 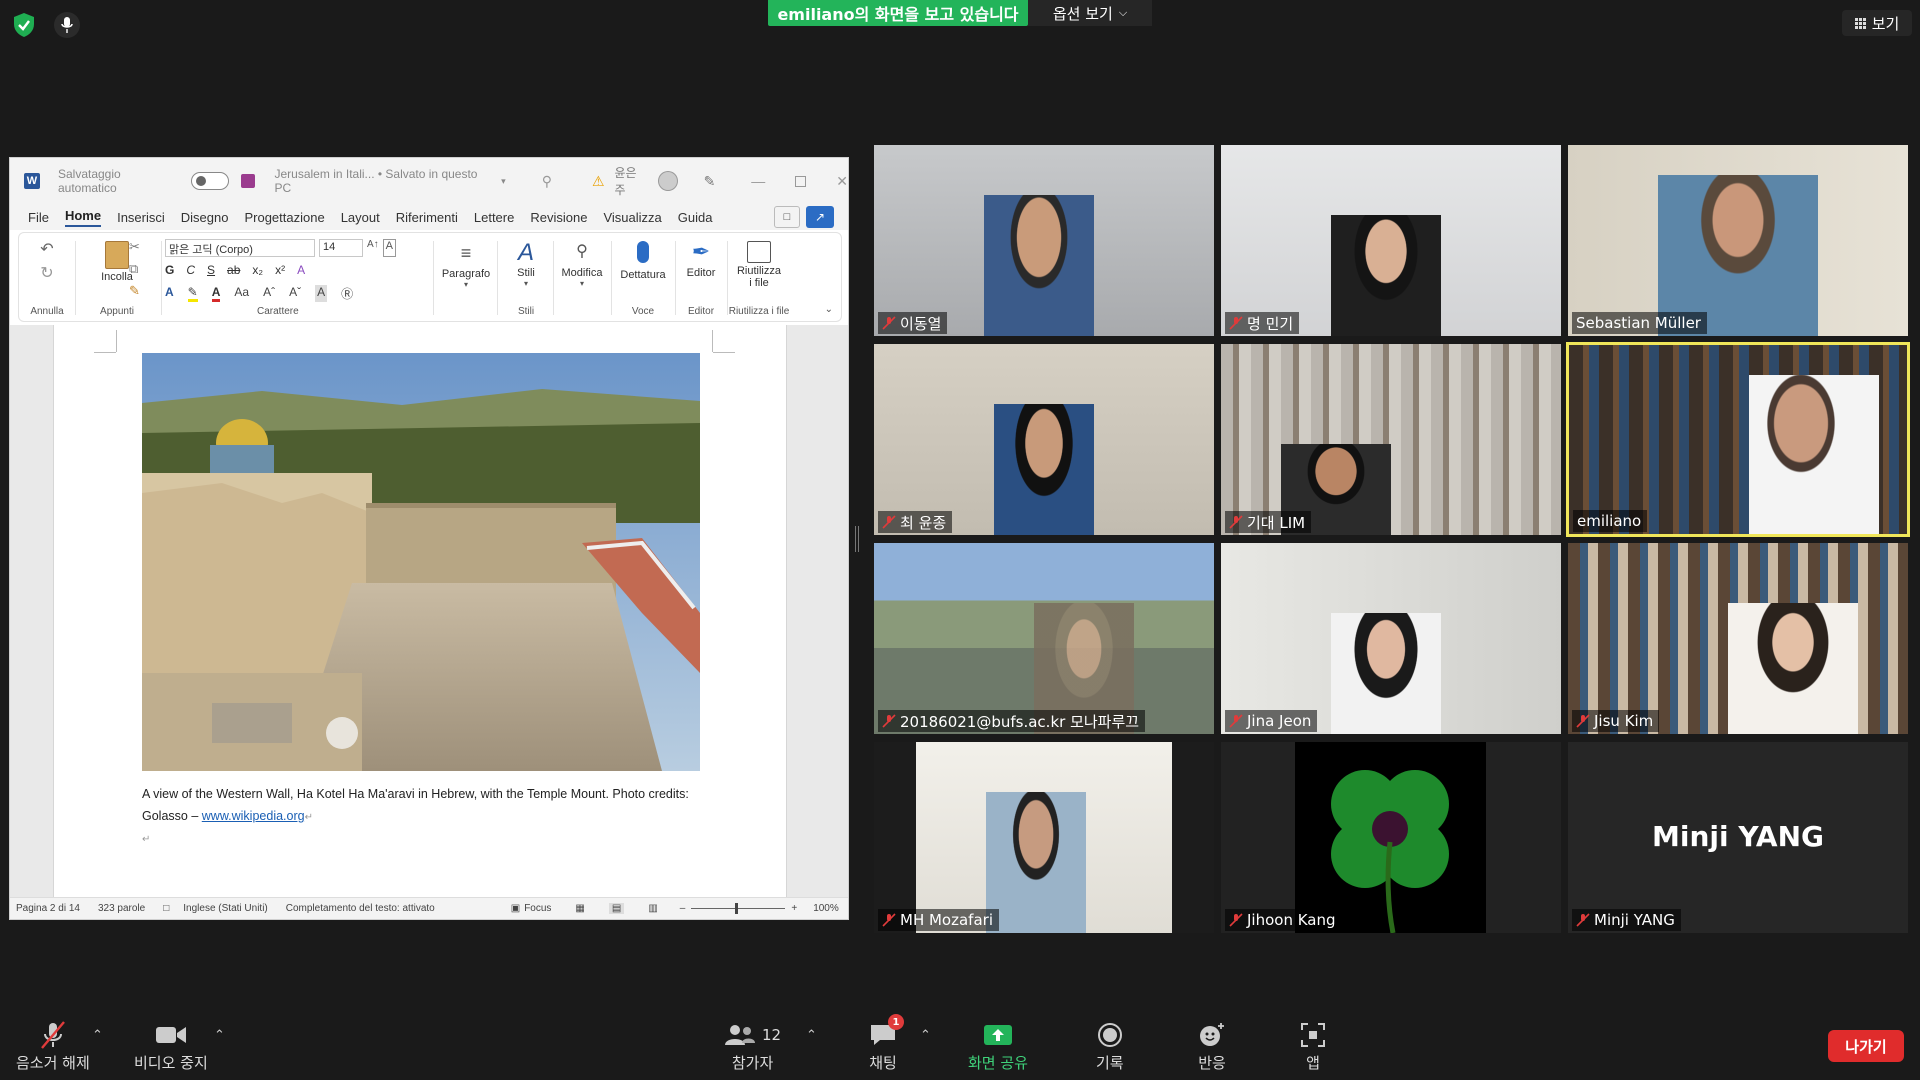 What do you see at coordinates (1738, 837) in the screenshot?
I see `video-tile-no-video: Minji YANG Minji YANG` at bounding box center [1738, 837].